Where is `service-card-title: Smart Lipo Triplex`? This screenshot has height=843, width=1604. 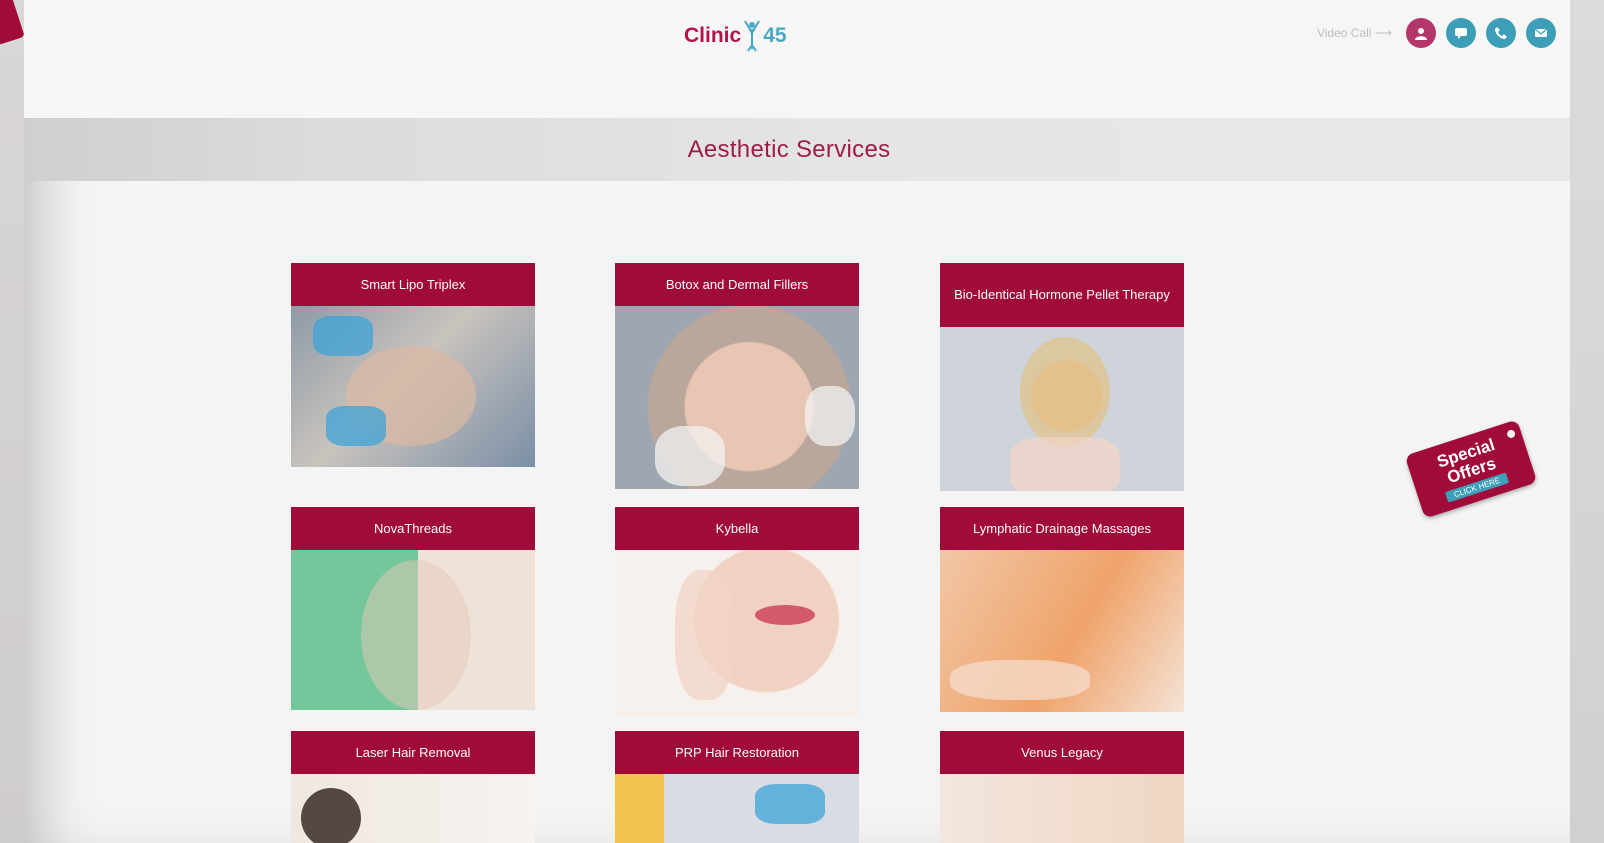
service-card-title: Smart Lipo Triplex is located at coordinates (413, 284).